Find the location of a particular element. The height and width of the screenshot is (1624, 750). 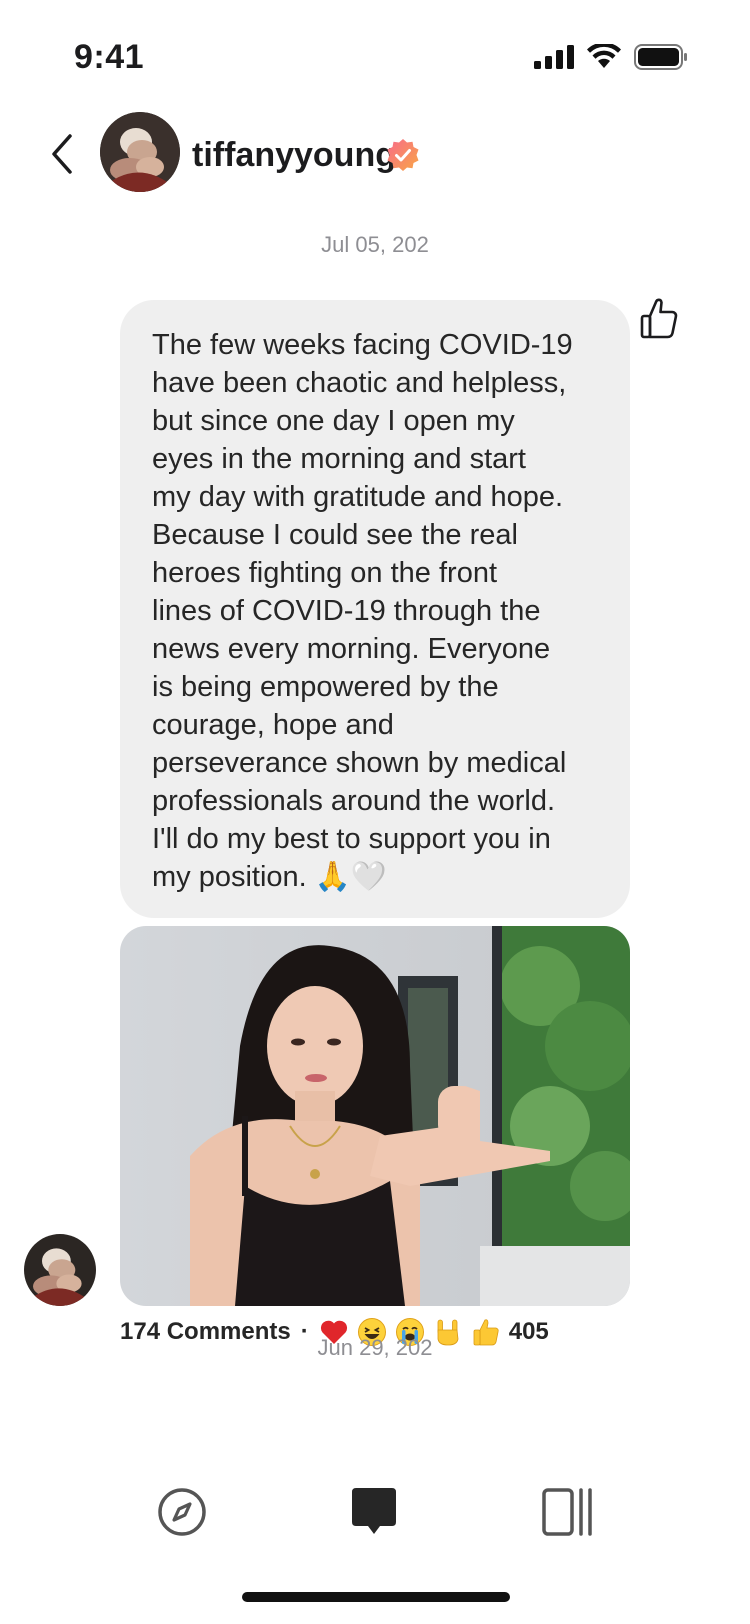

chat-bubble-icon is located at coordinates (374, 1512).